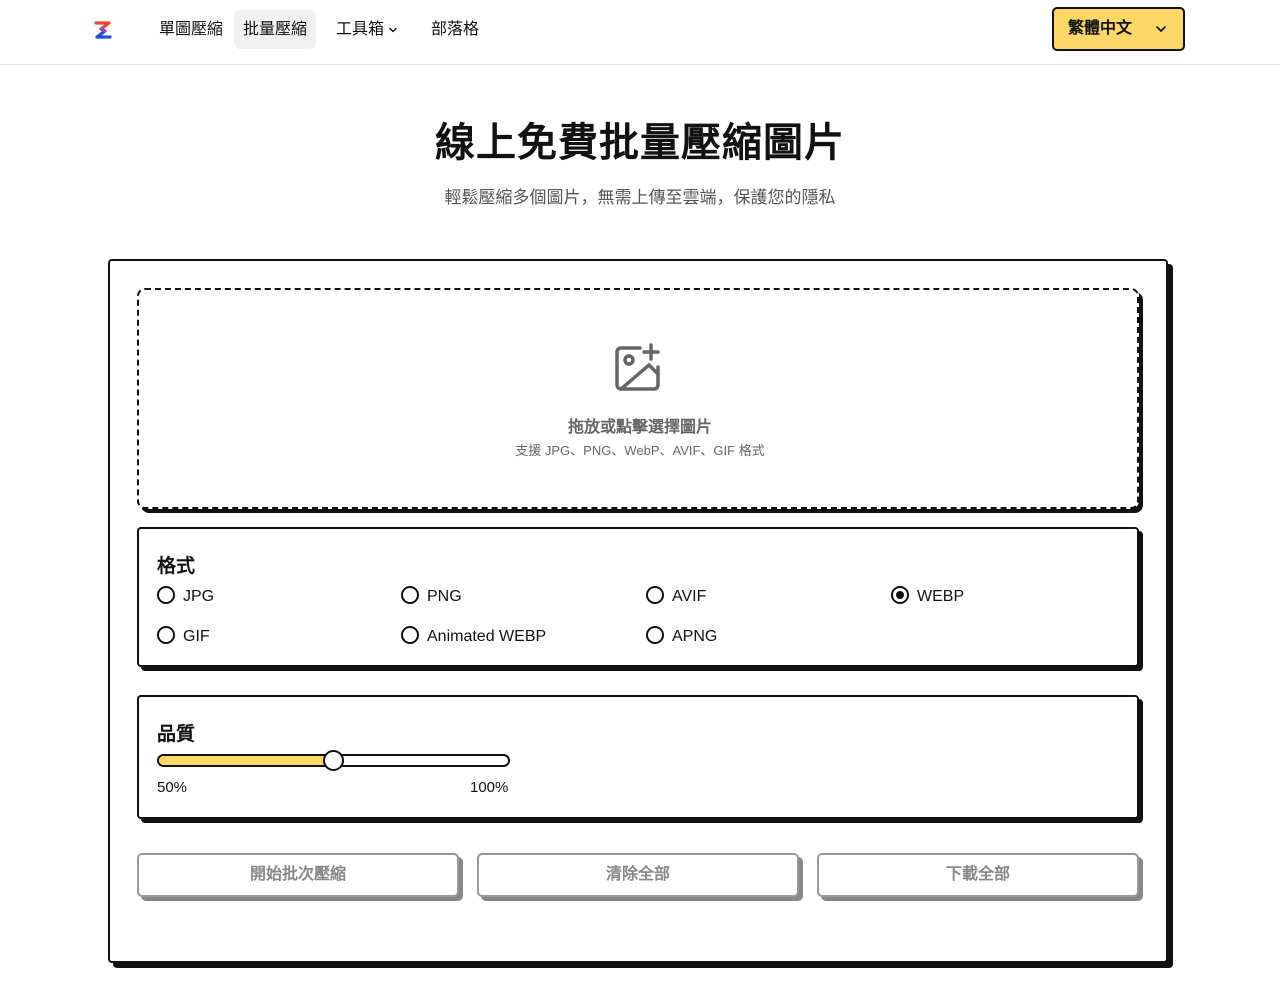  I want to click on format-panel: 格式, so click(638, 597).